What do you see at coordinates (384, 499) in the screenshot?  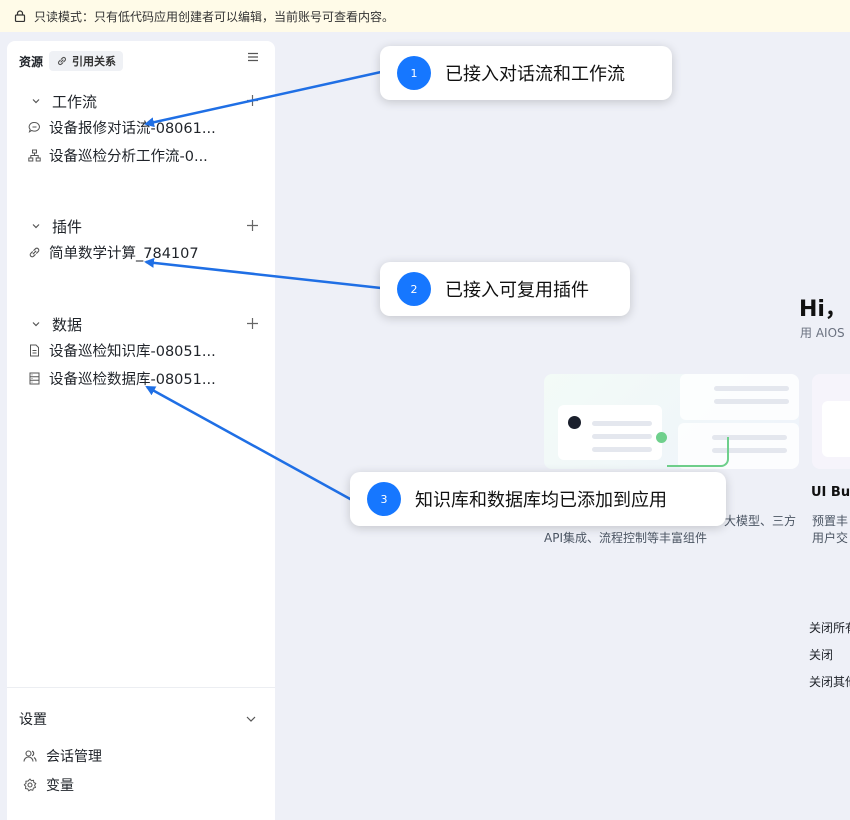 I see `callout-number: 3` at bounding box center [384, 499].